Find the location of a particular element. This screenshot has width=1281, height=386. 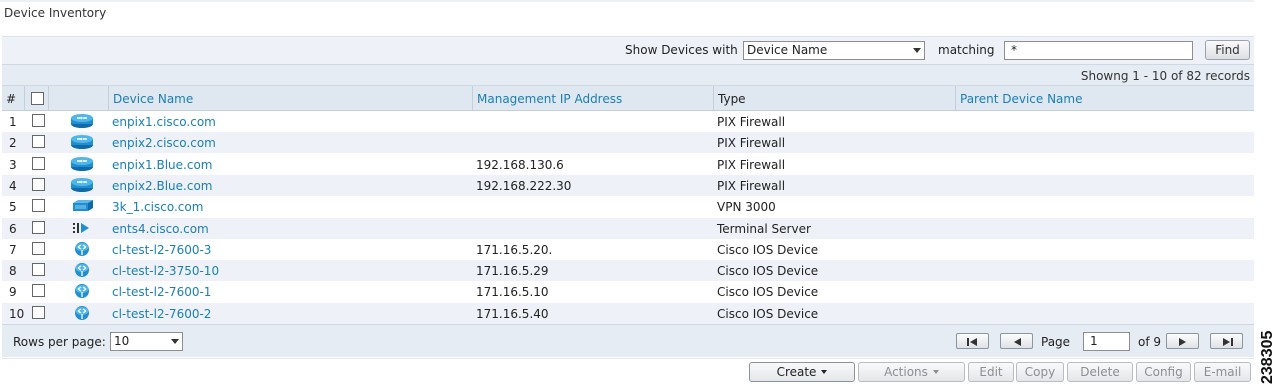

filter-field-value: Device Name is located at coordinates (787, 50).